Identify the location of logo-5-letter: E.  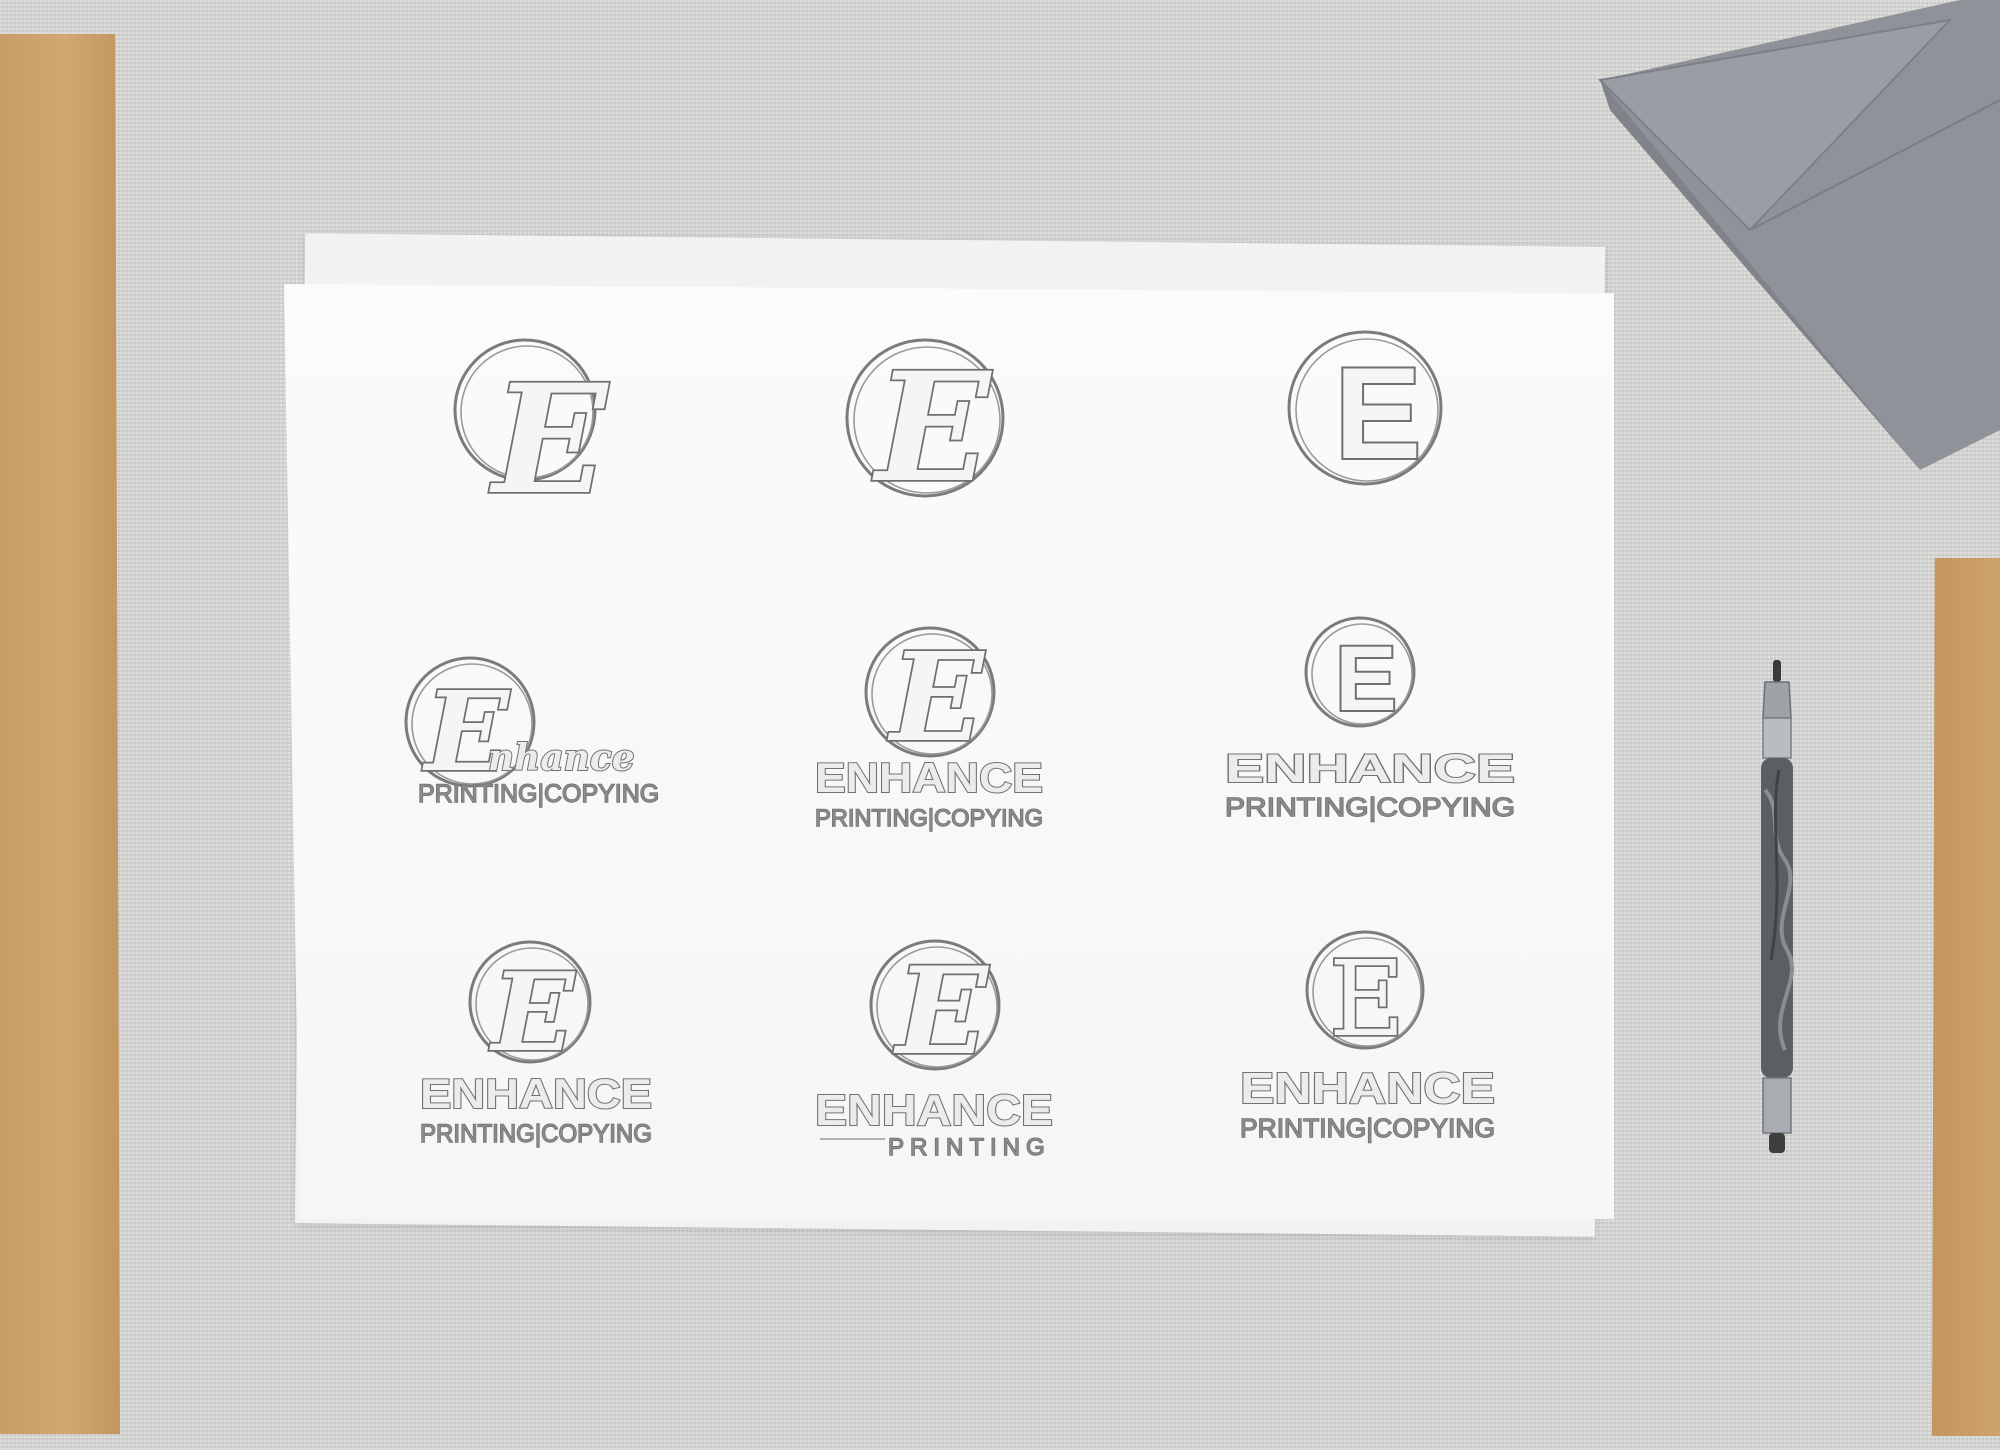
(937, 697).